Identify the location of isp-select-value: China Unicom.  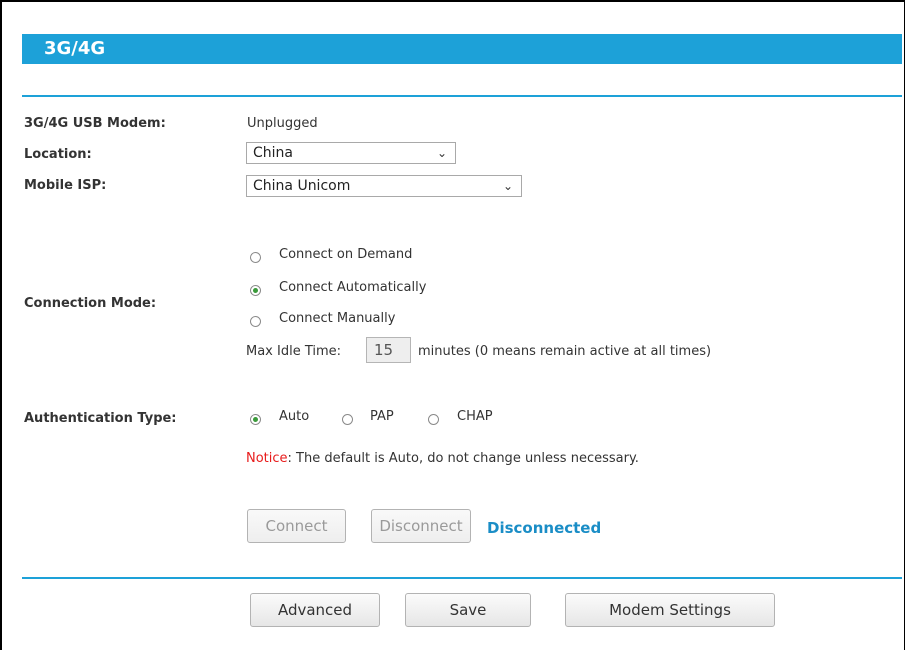
(302, 186).